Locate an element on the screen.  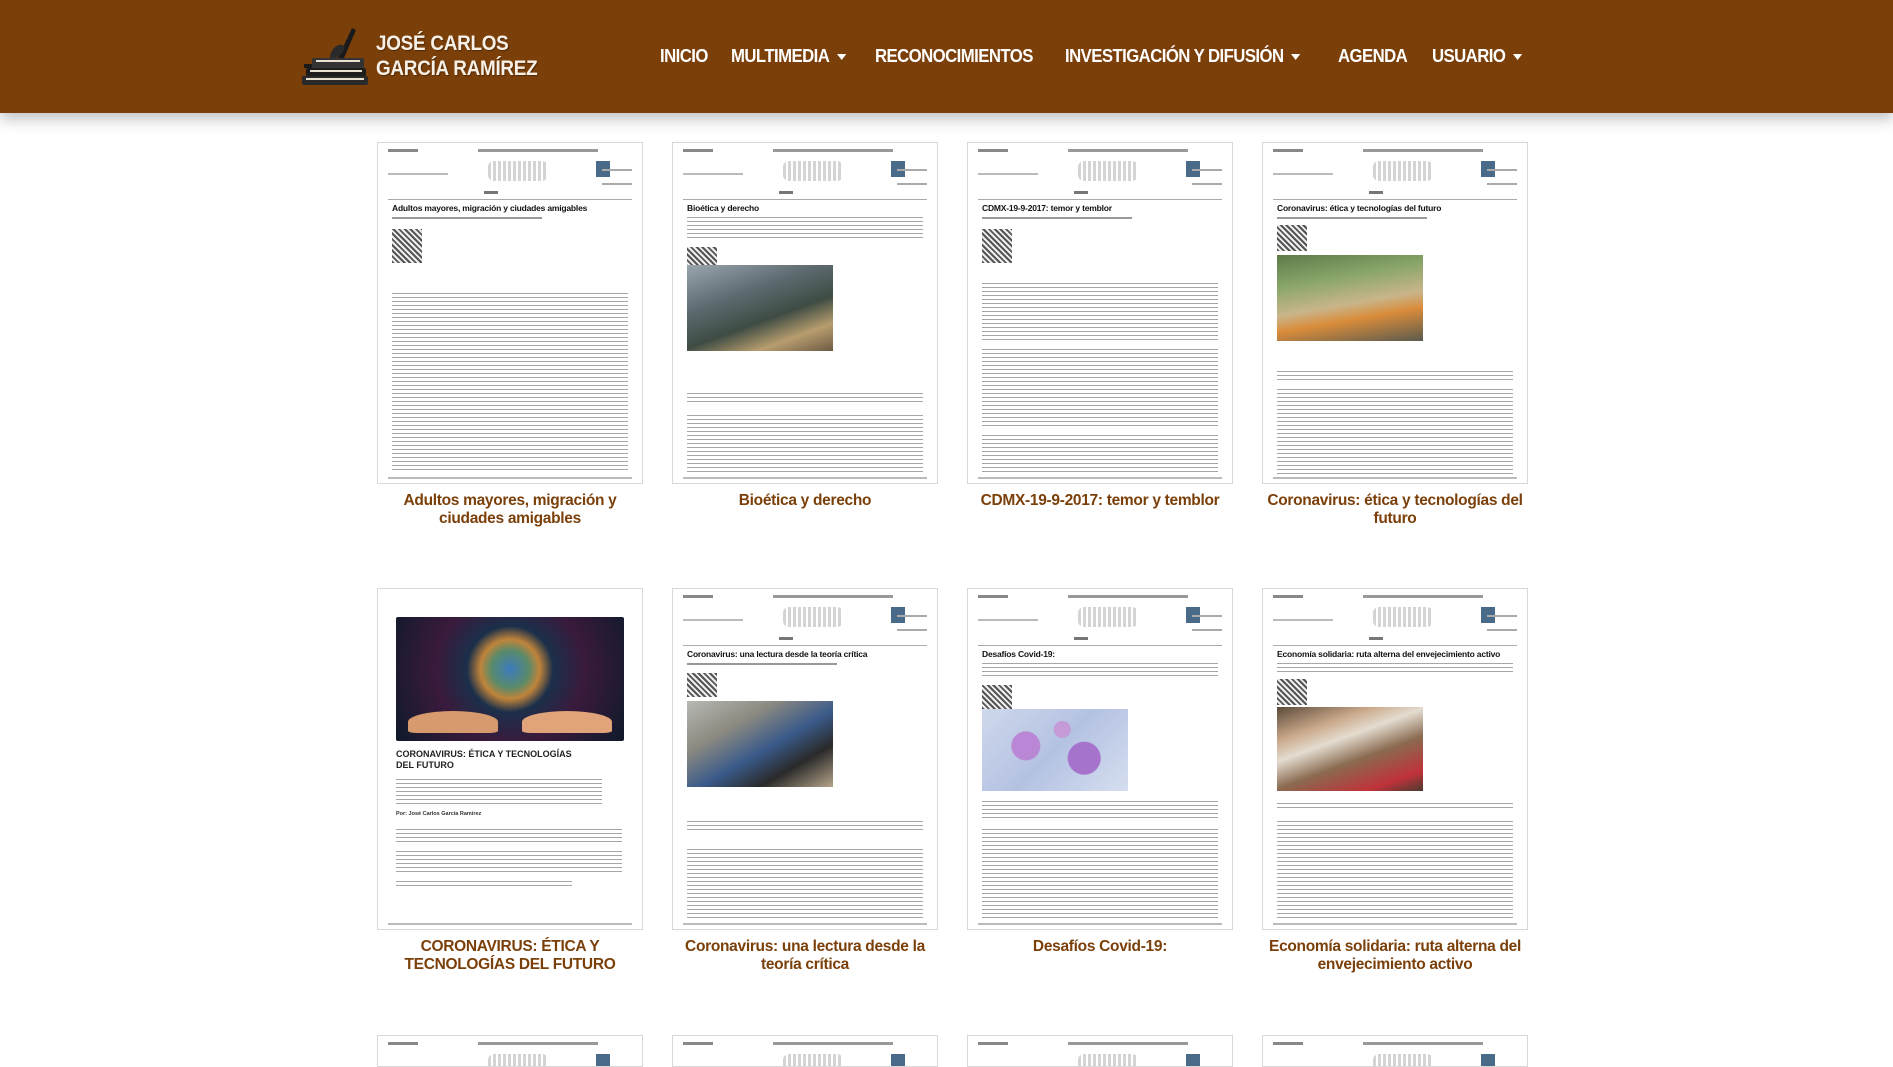
brand-line-1: JOSÉ CARLOS is located at coordinates (442, 43).